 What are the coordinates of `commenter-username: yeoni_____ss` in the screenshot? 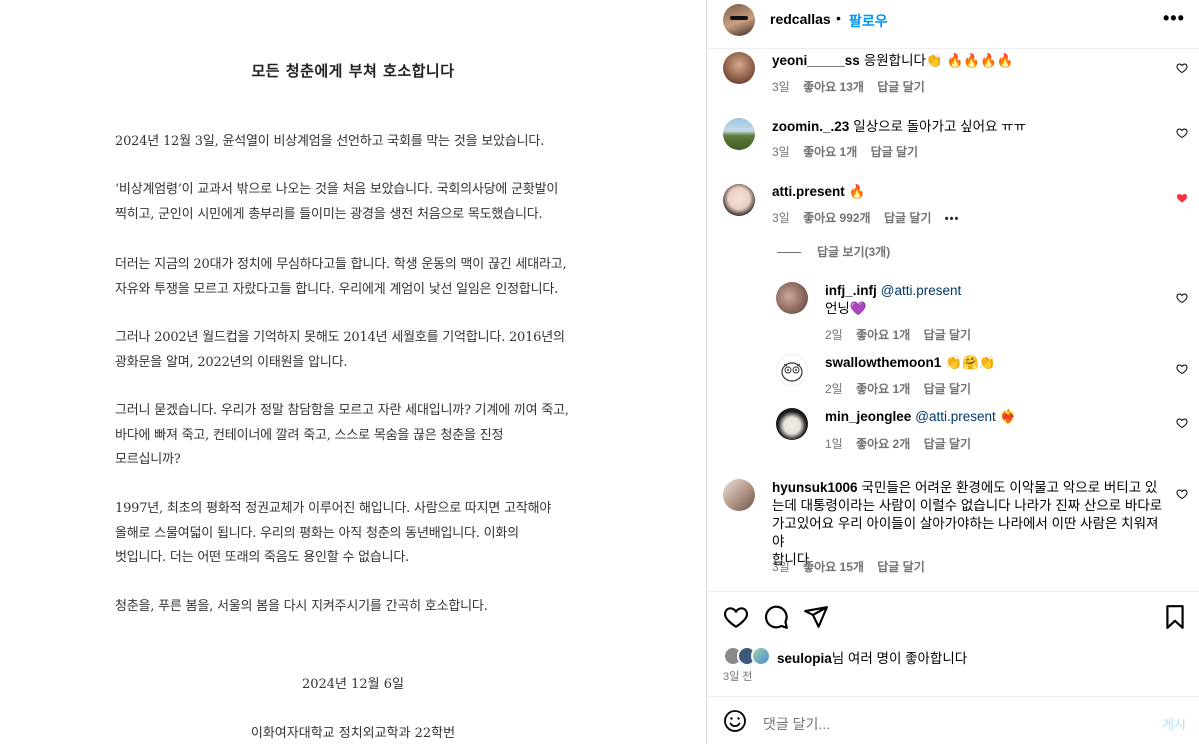 It's located at (816, 60).